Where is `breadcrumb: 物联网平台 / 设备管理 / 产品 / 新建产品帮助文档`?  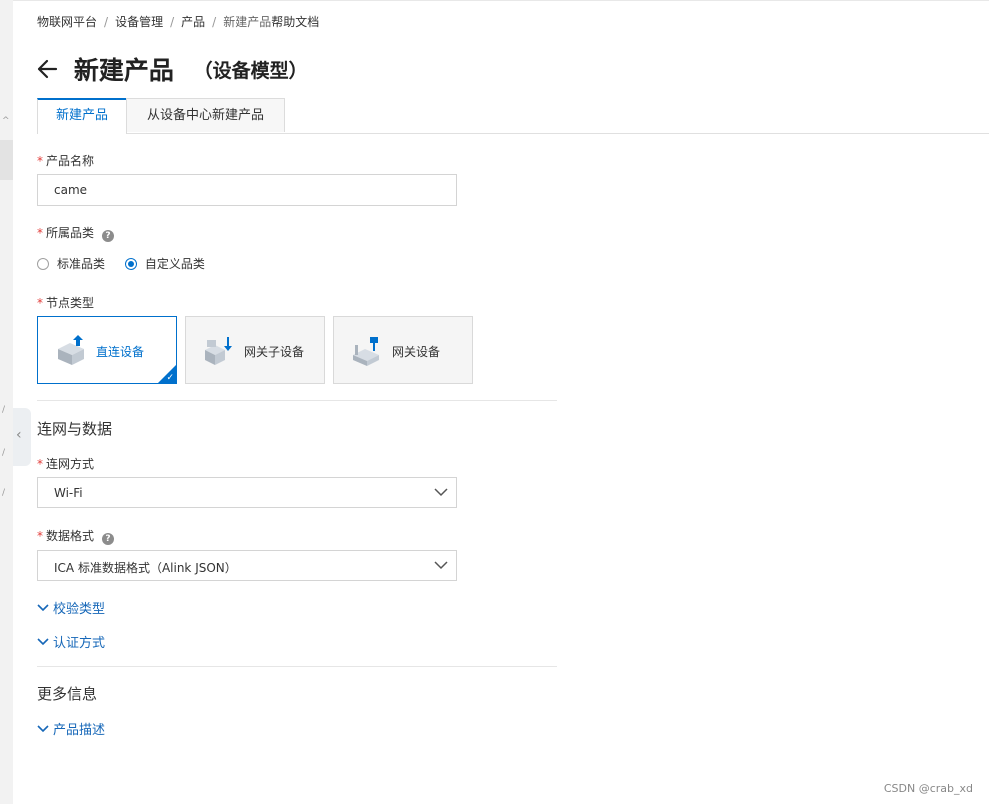 breadcrumb: 物联网平台 / 设备管理 / 产品 / 新建产品帮助文档 is located at coordinates (178, 21).